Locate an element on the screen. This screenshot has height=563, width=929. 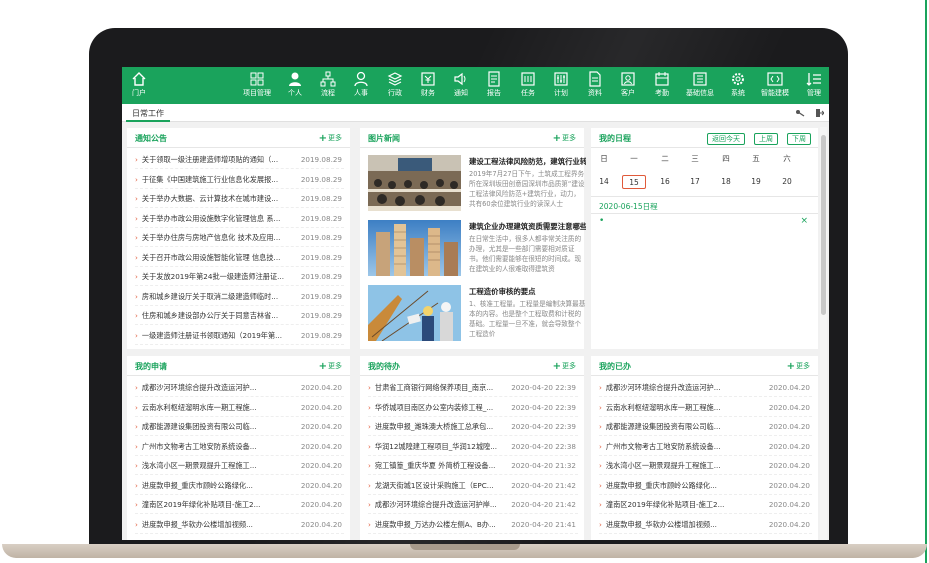
speaker-icon is located at coordinates (460, 79).